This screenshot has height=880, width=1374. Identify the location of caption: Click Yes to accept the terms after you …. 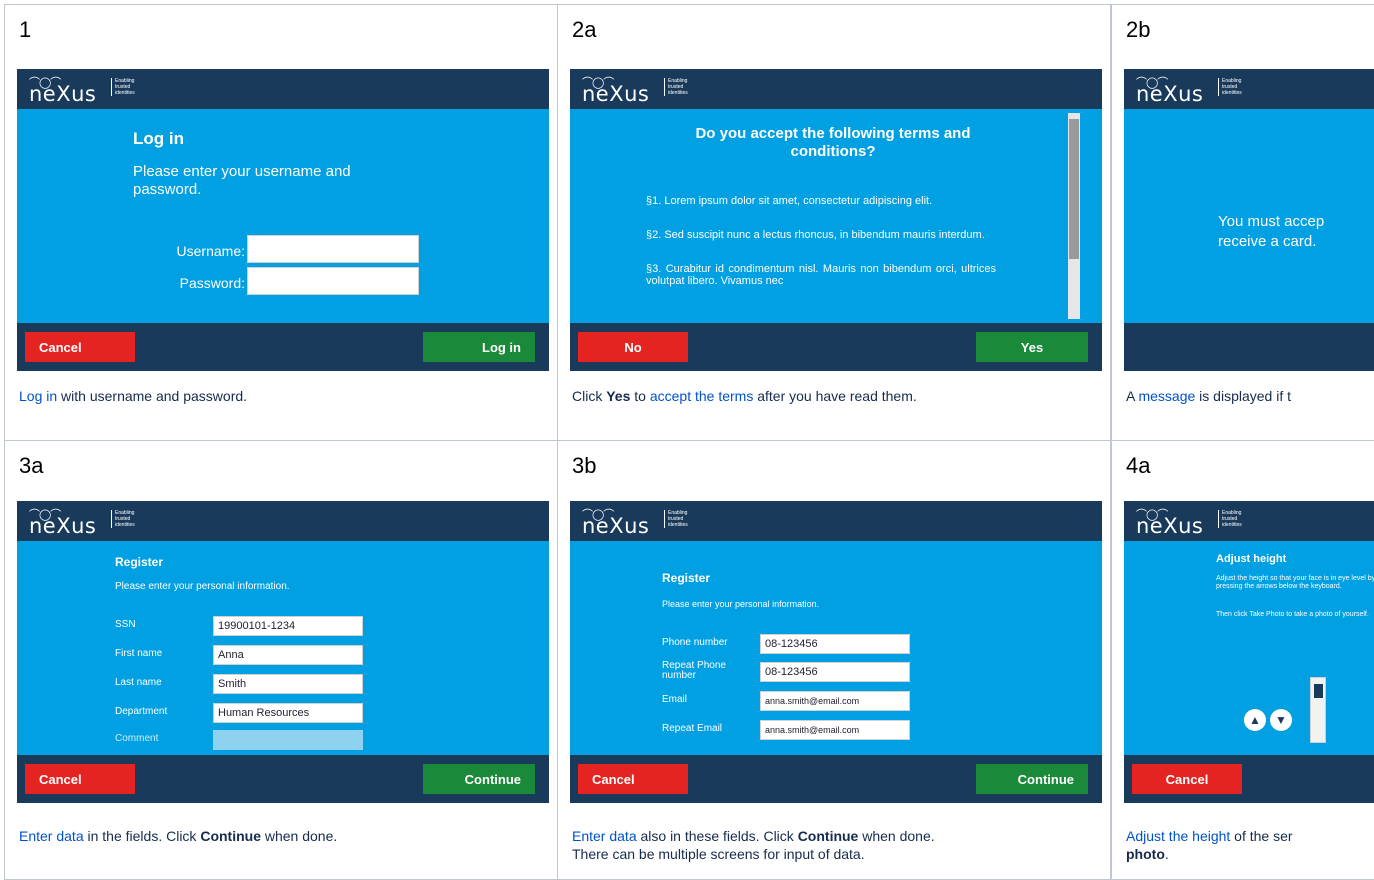
(744, 396).